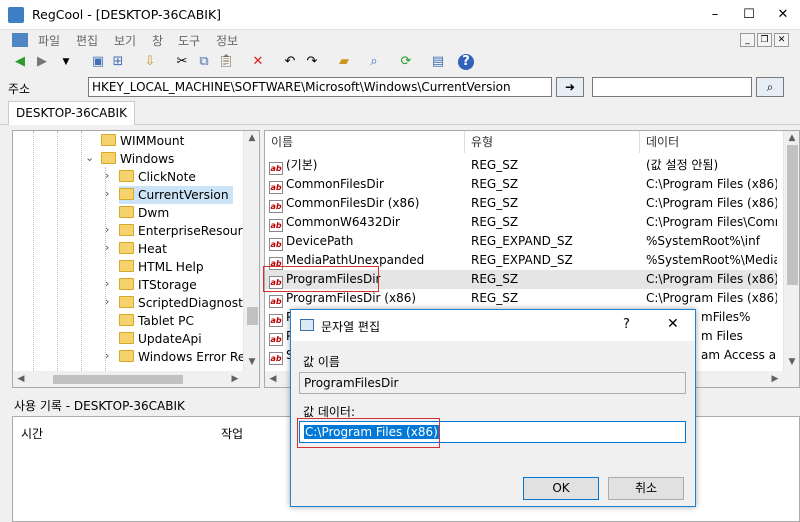  Describe the element at coordinates (204, 62) in the screenshot. I see `copy-icon: ⧉` at that location.